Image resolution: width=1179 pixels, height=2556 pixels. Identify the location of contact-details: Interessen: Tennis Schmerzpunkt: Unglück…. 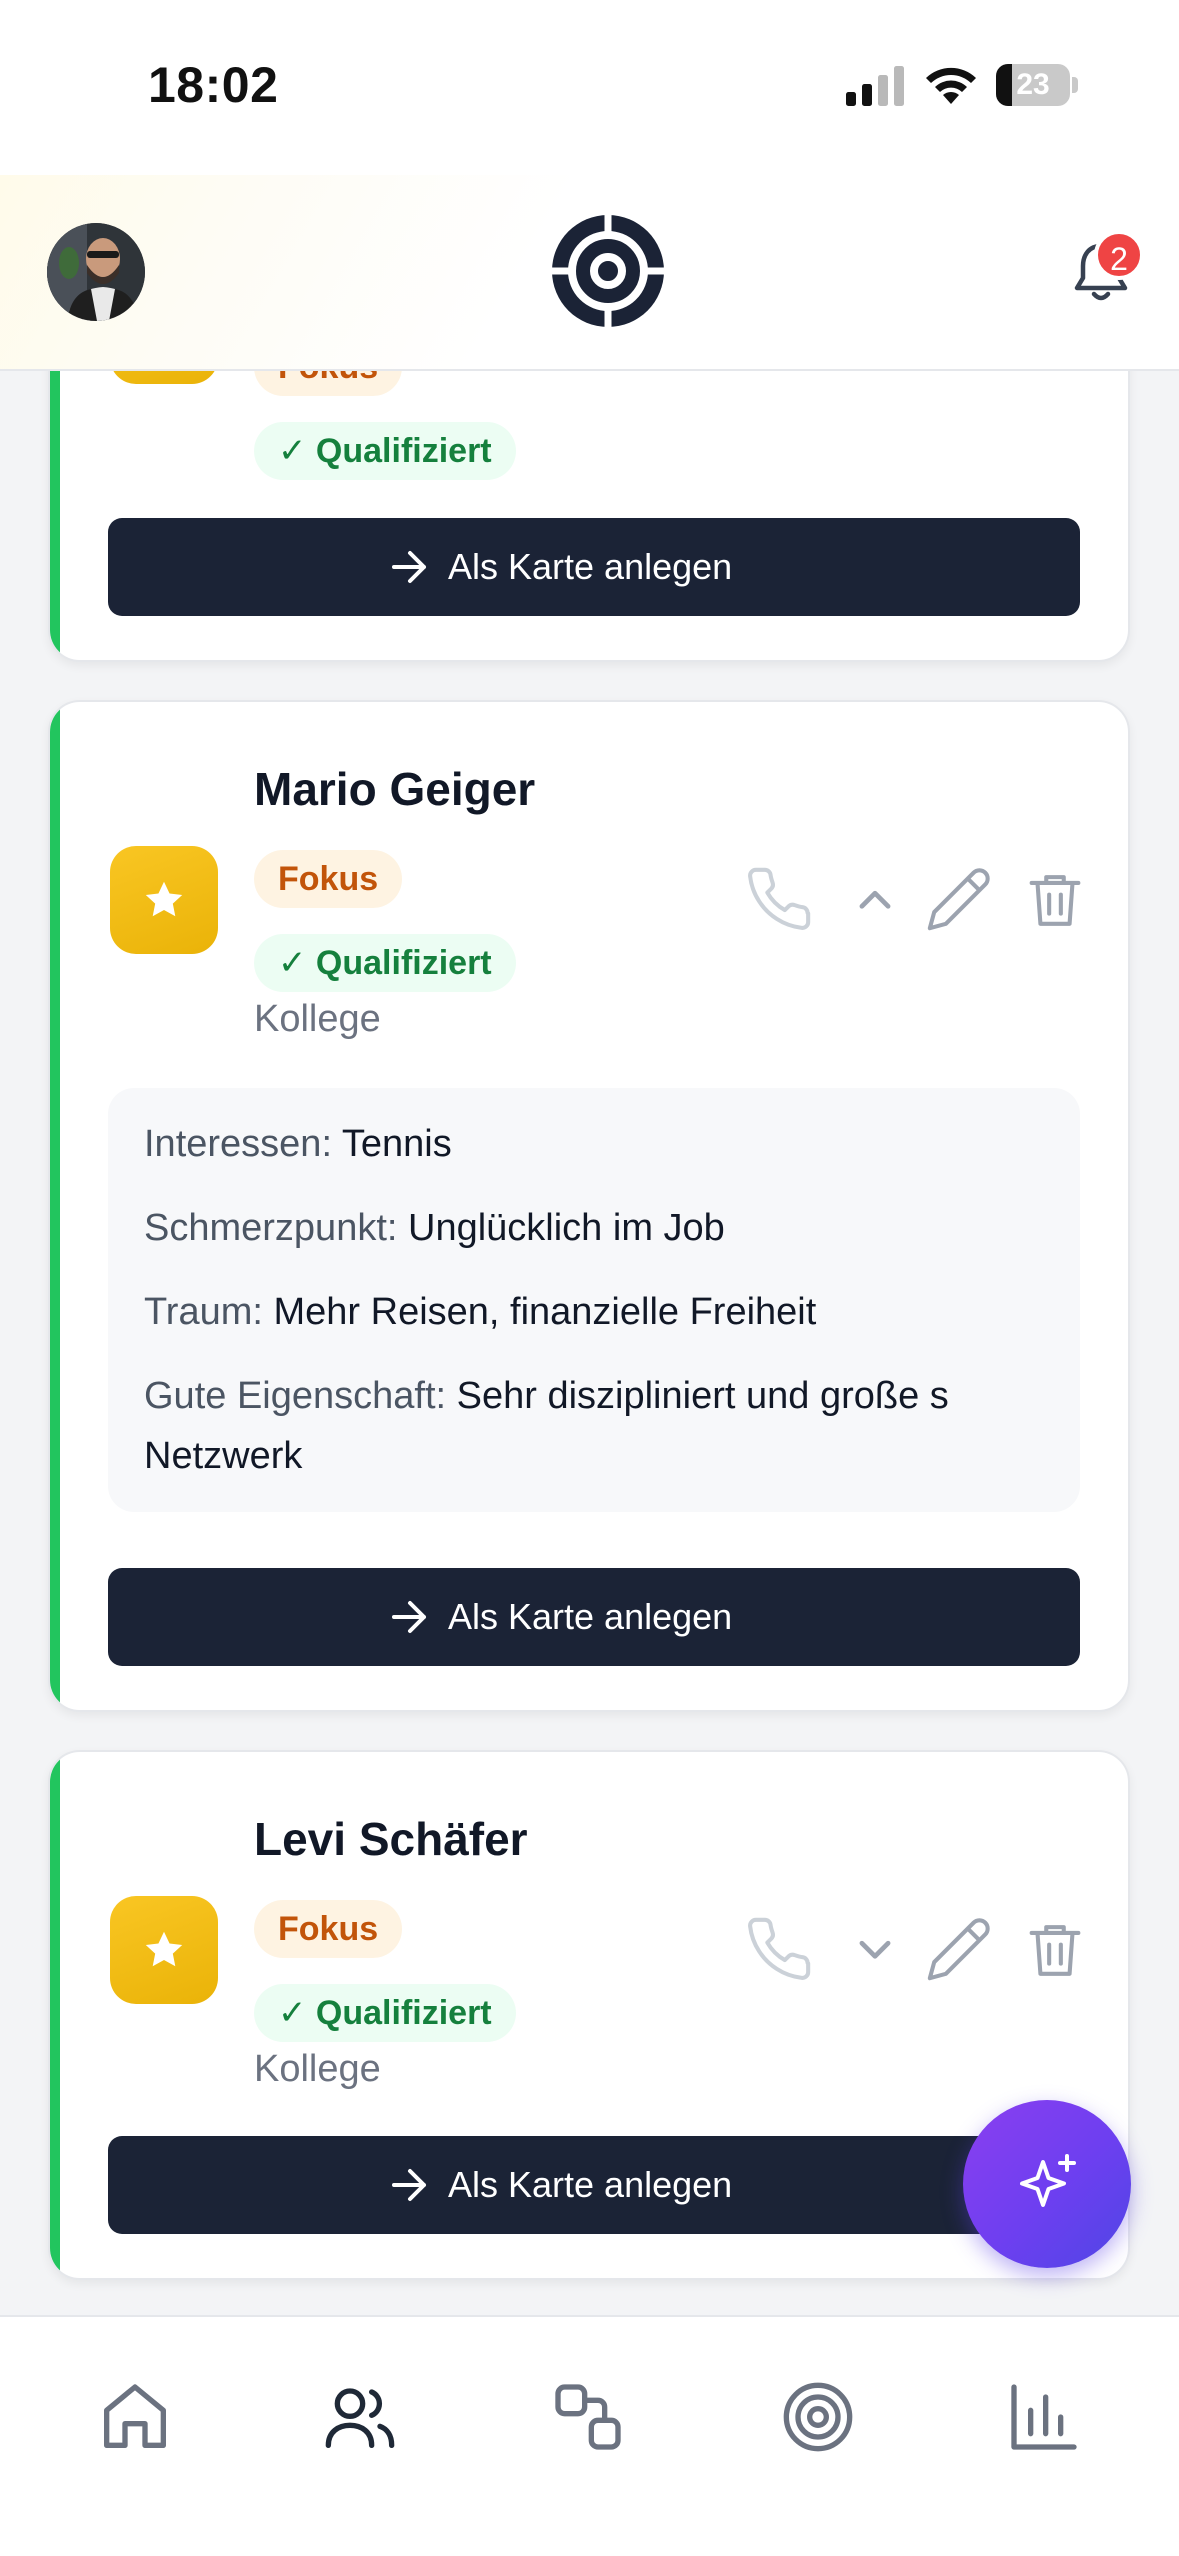
(594, 1300).